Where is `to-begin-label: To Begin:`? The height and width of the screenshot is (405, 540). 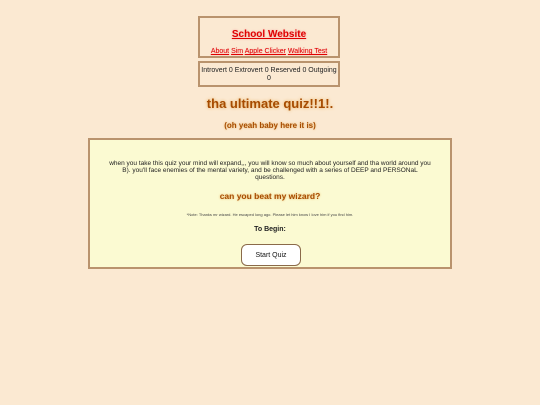 to-begin-label: To Begin: is located at coordinates (270, 229).